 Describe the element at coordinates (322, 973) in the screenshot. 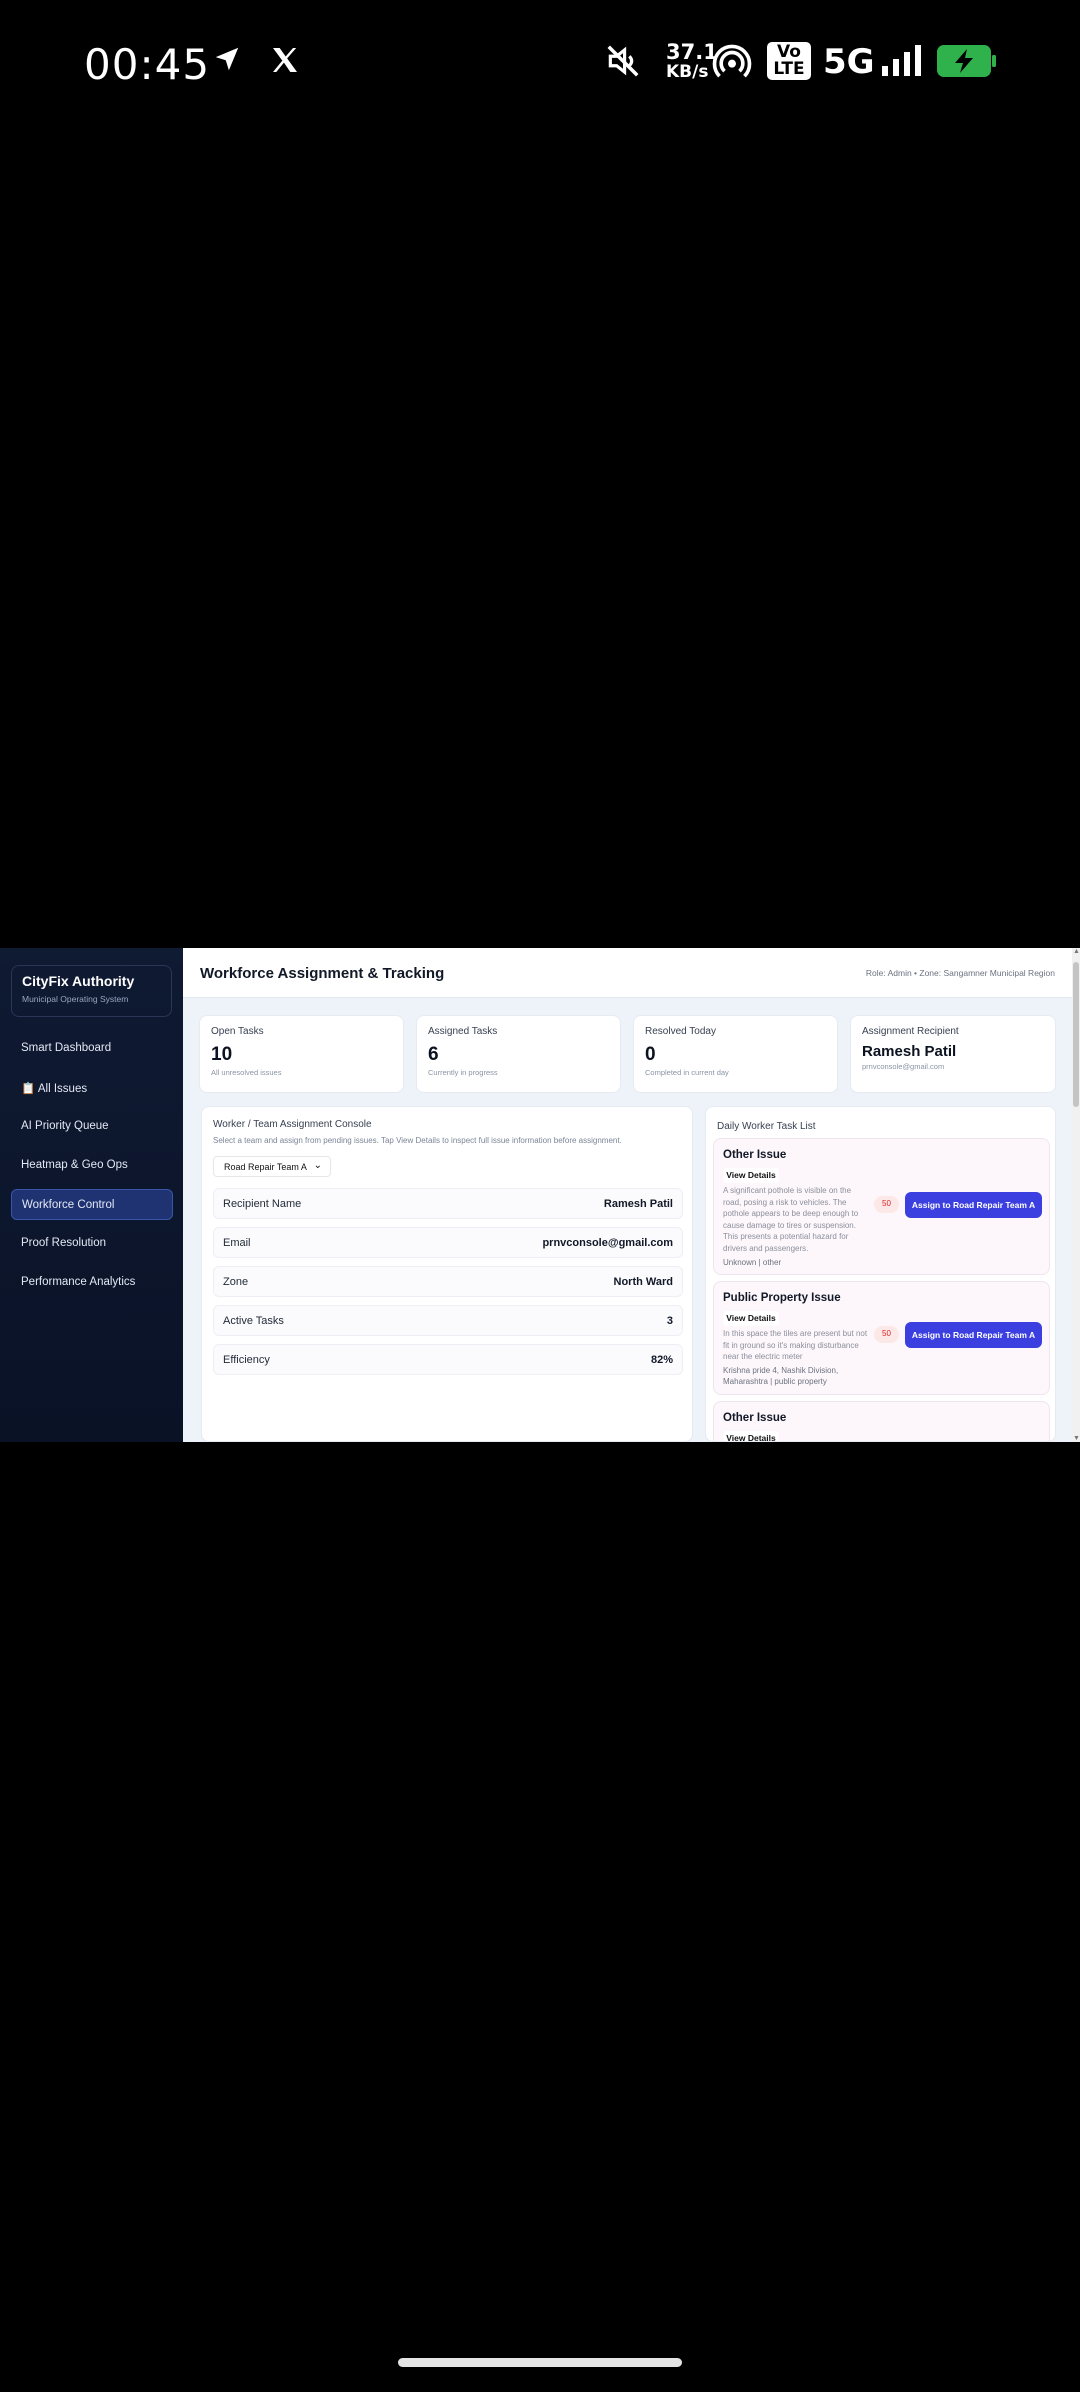

I see `page-title: Workforce Assignment & Tracking` at that location.